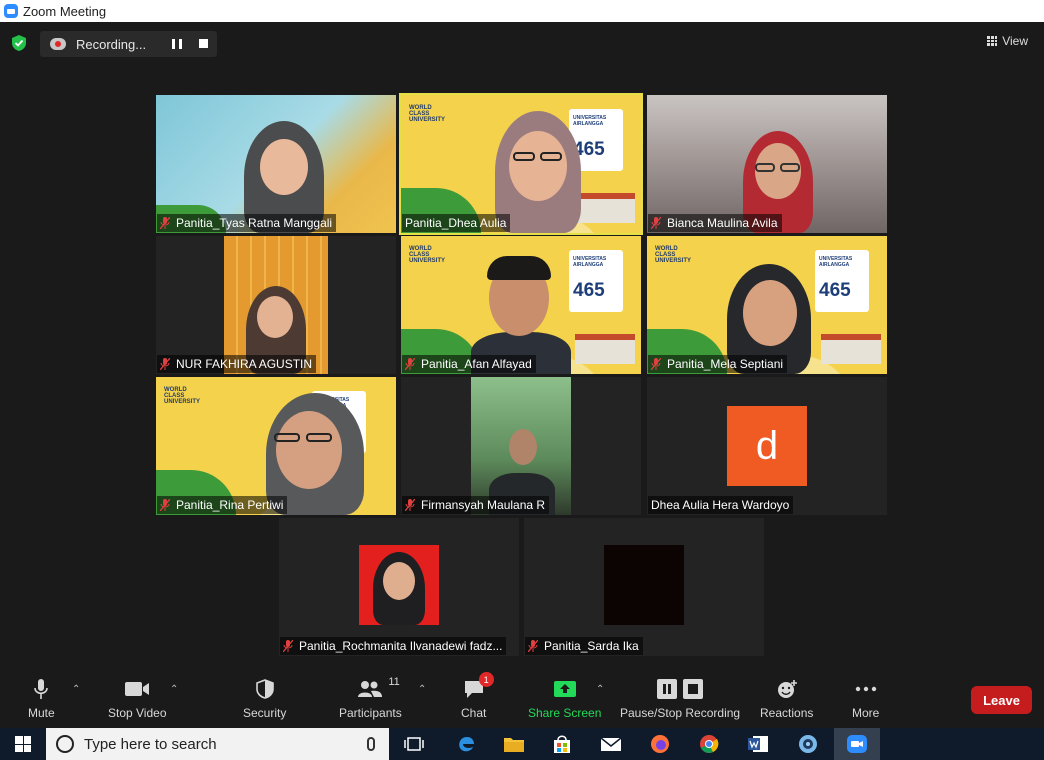 The width and height of the screenshot is (1044, 760). I want to click on view-label: View, so click(1015, 41).